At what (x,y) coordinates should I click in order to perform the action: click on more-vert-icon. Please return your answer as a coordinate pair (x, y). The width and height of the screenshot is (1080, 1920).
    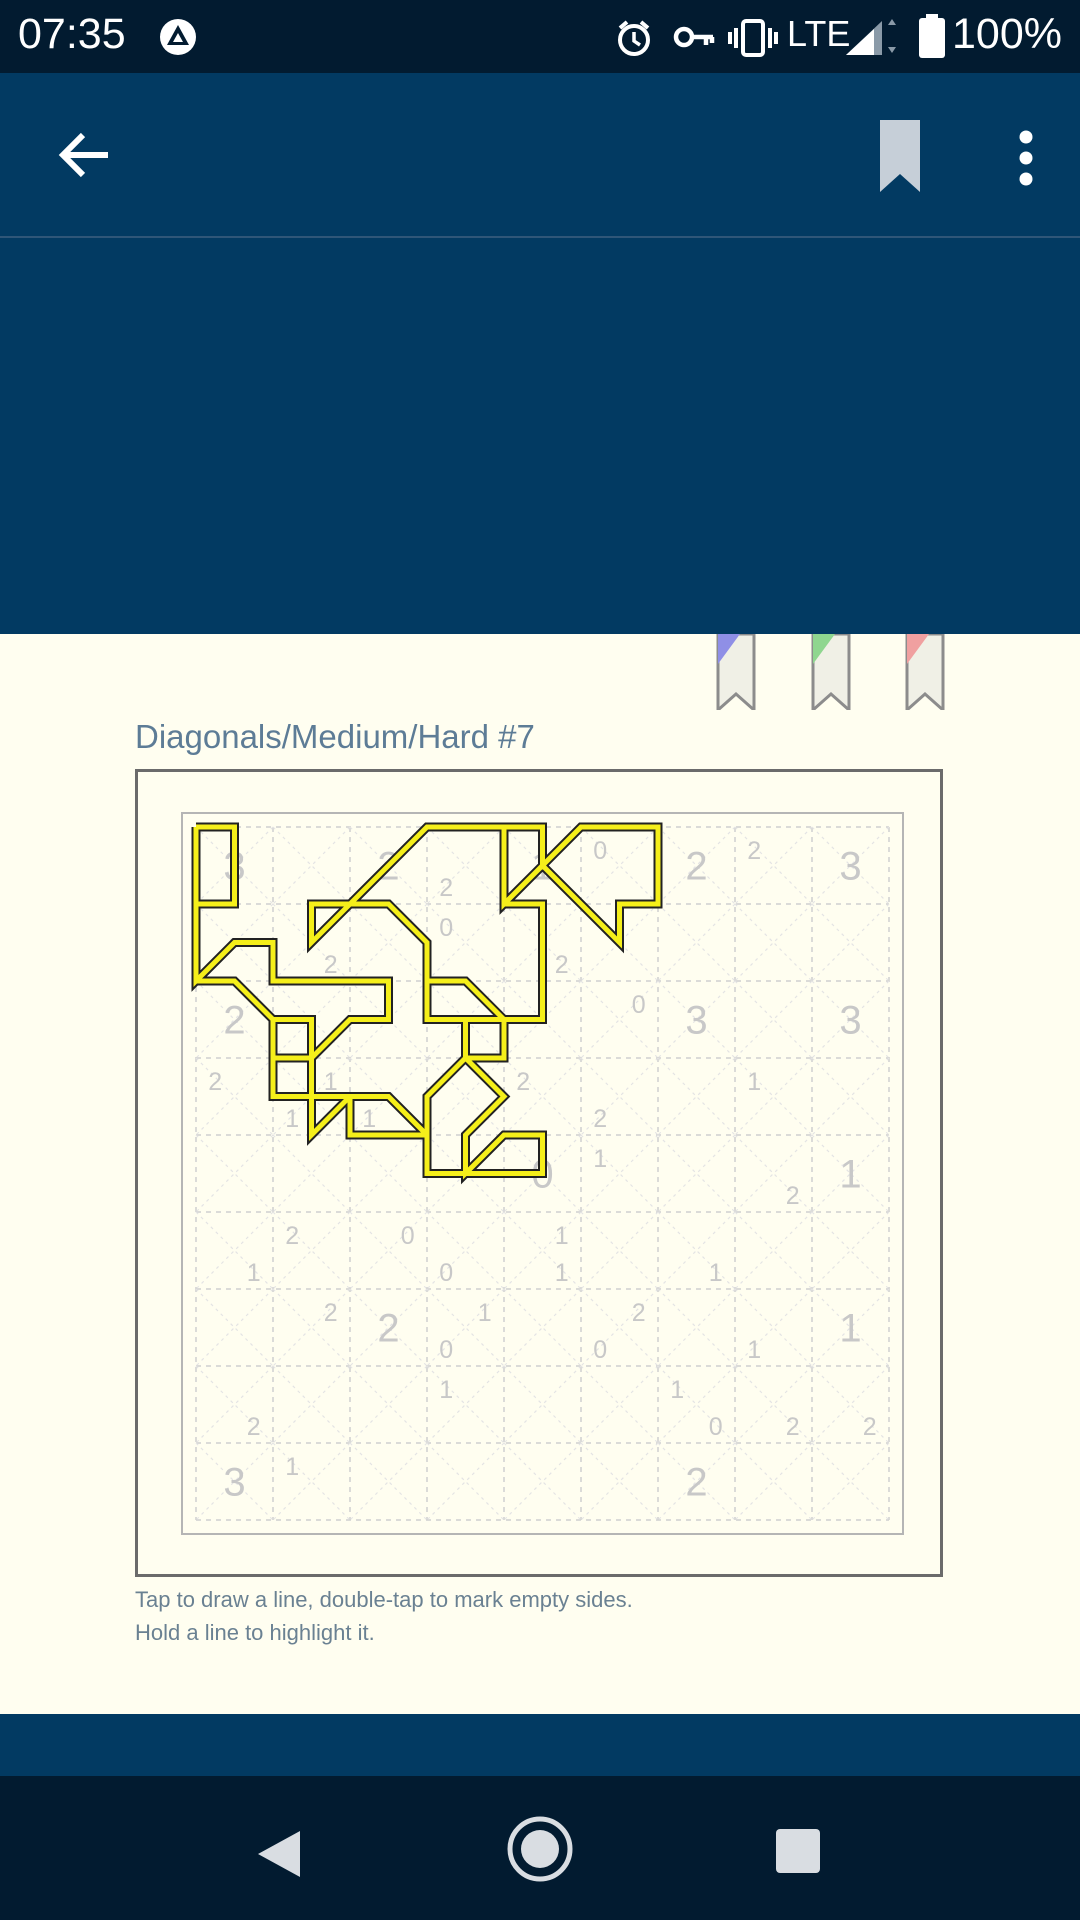
    Looking at the image, I should click on (1026, 158).